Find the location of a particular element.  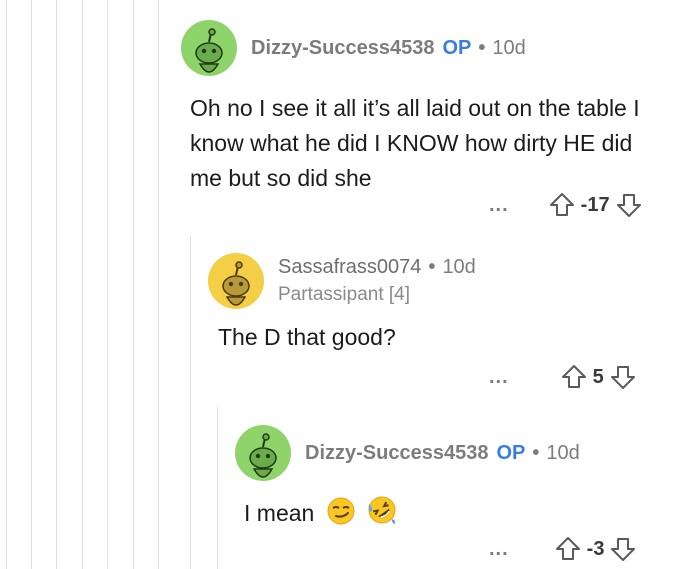

comment-body: The D that good? is located at coordinates (307, 337).